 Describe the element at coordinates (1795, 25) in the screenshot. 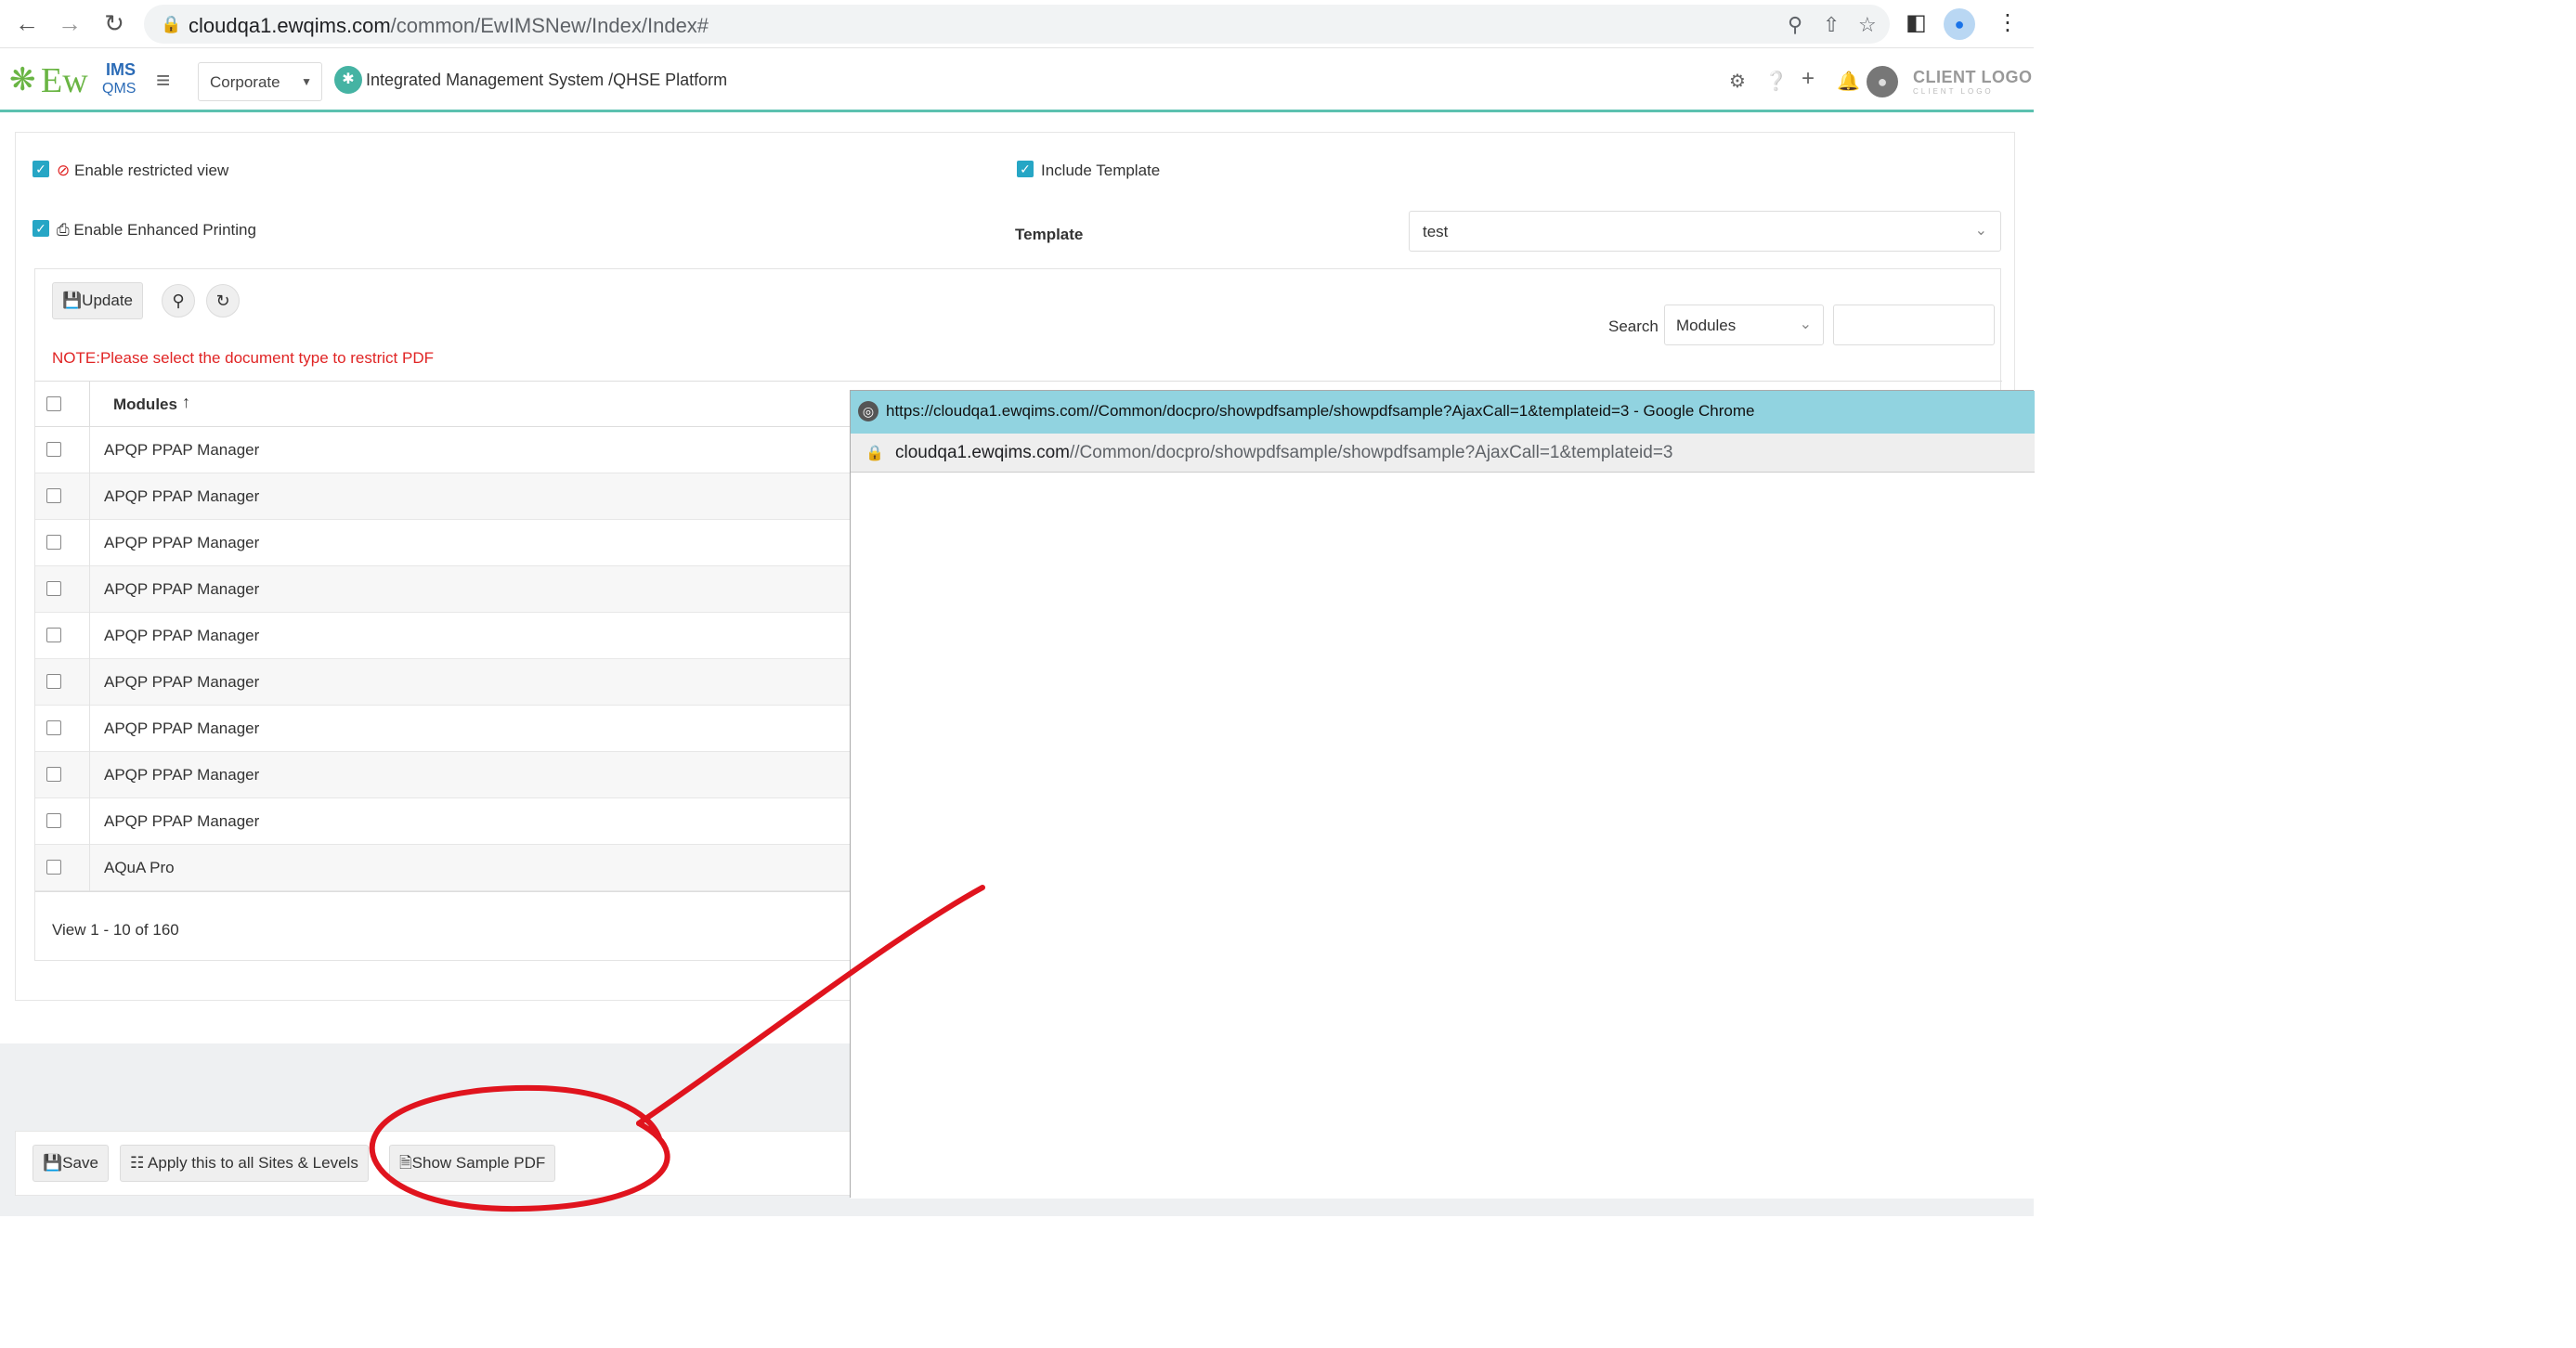

I see `zoom-icon: ⚲` at that location.